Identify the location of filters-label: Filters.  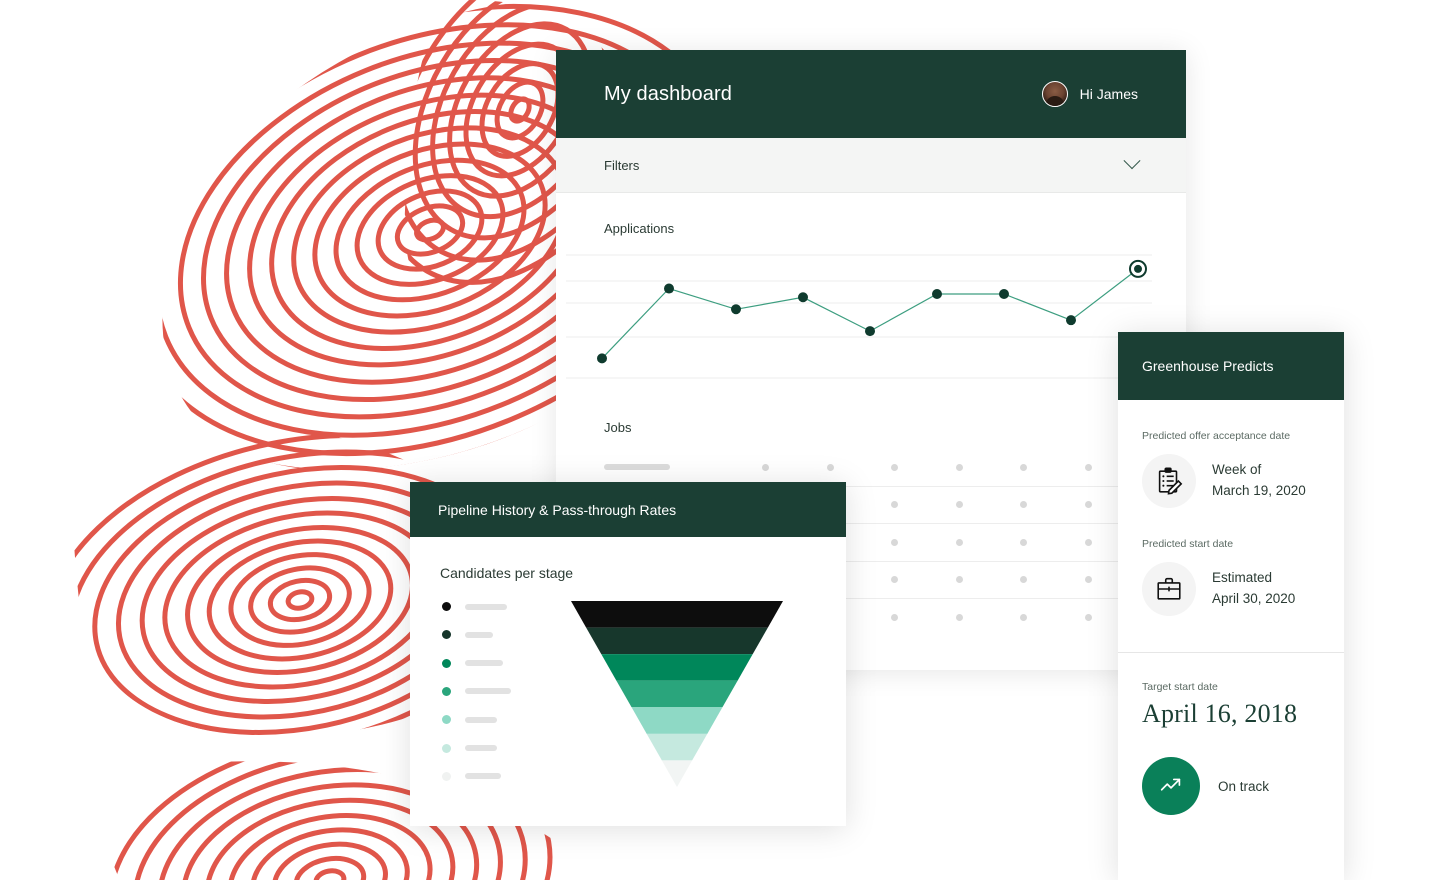
(622, 165).